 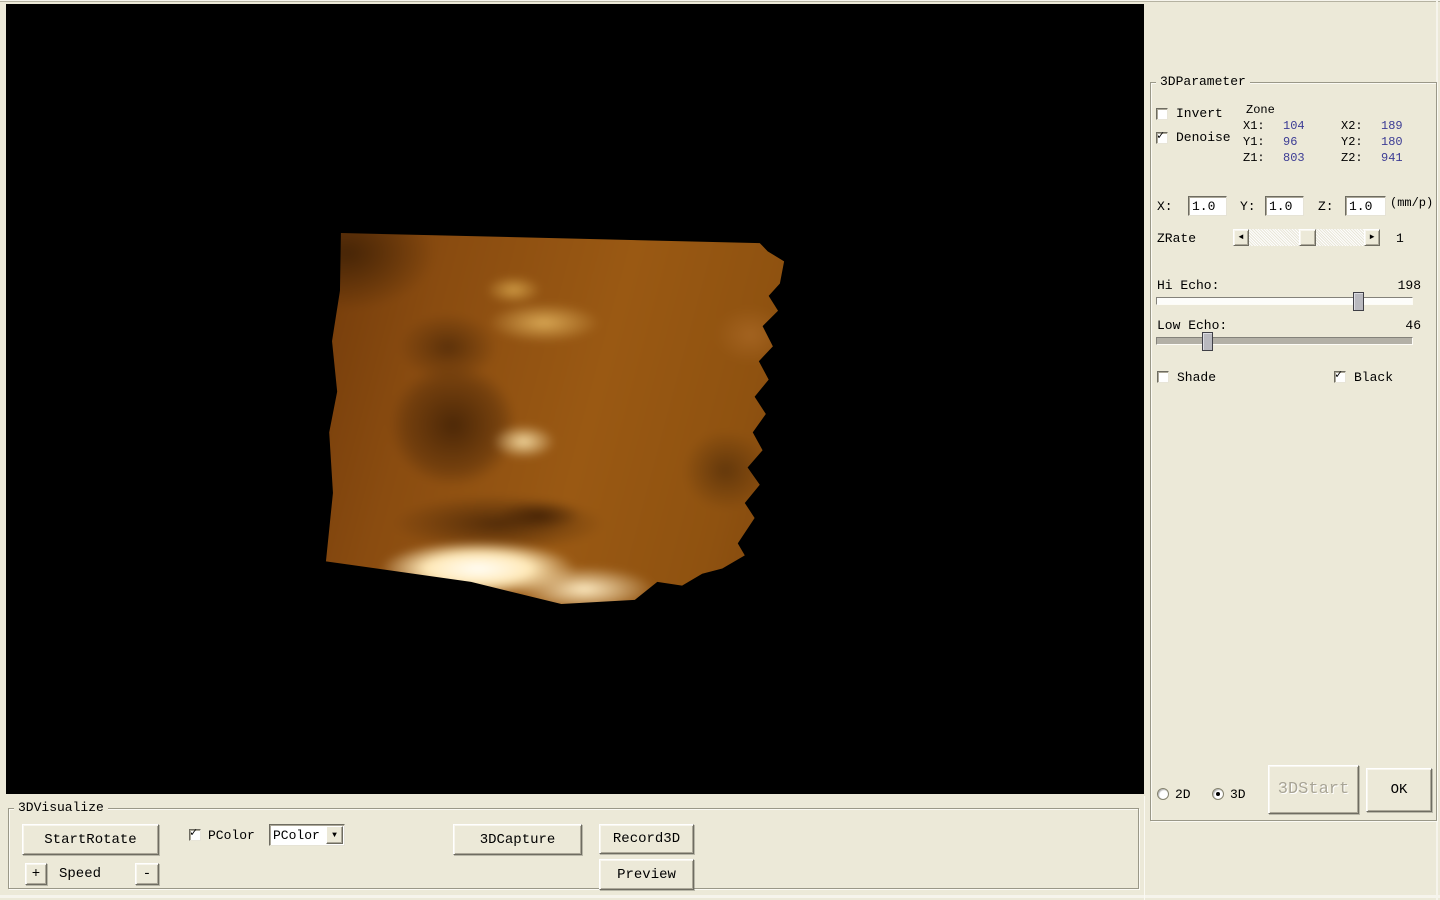 I want to click on shade-checkbox, so click(x=1163, y=377).